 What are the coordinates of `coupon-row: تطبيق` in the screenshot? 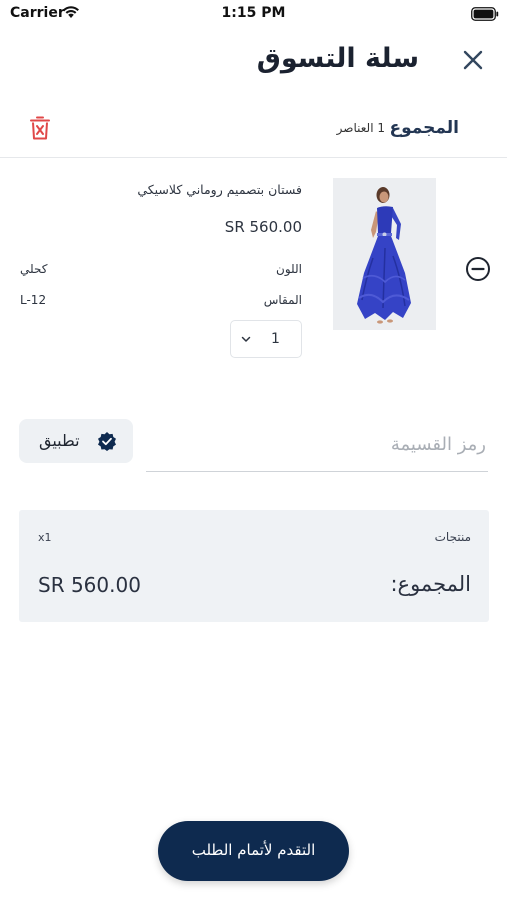 It's located at (253, 448).